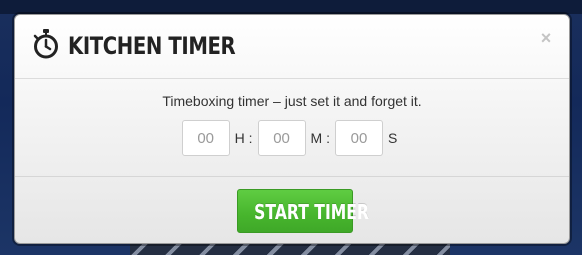  I want to click on stopwatch-icon, so click(45, 44).